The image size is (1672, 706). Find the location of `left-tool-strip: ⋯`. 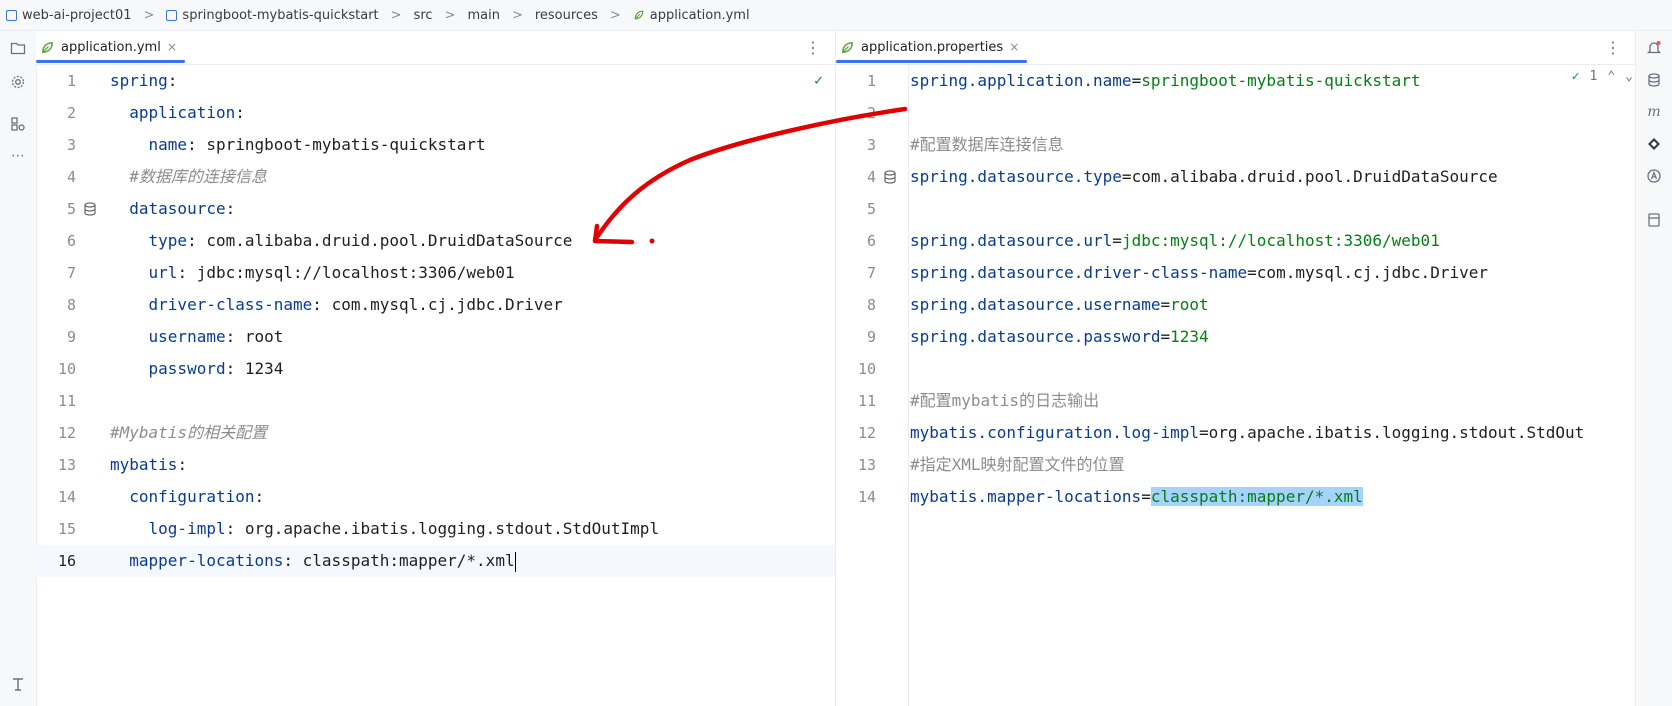

left-tool-strip: ⋯ is located at coordinates (18, 368).